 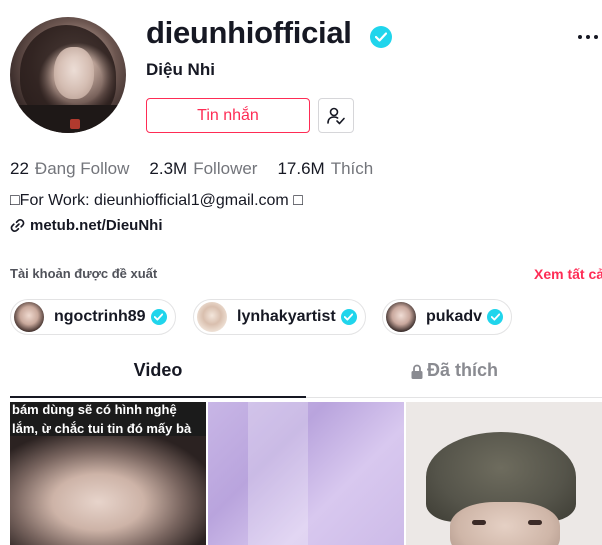 I want to click on message-button: Tin nhắn, so click(x=228, y=115).